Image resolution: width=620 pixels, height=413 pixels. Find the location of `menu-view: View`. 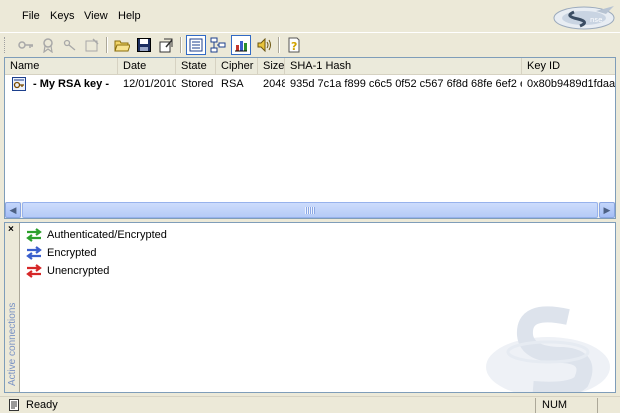

menu-view: View is located at coordinates (96, 16).